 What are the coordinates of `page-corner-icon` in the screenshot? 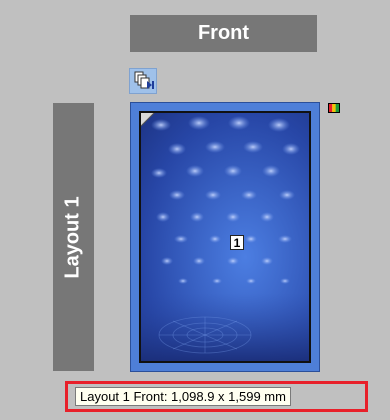 It's located at (148, 120).